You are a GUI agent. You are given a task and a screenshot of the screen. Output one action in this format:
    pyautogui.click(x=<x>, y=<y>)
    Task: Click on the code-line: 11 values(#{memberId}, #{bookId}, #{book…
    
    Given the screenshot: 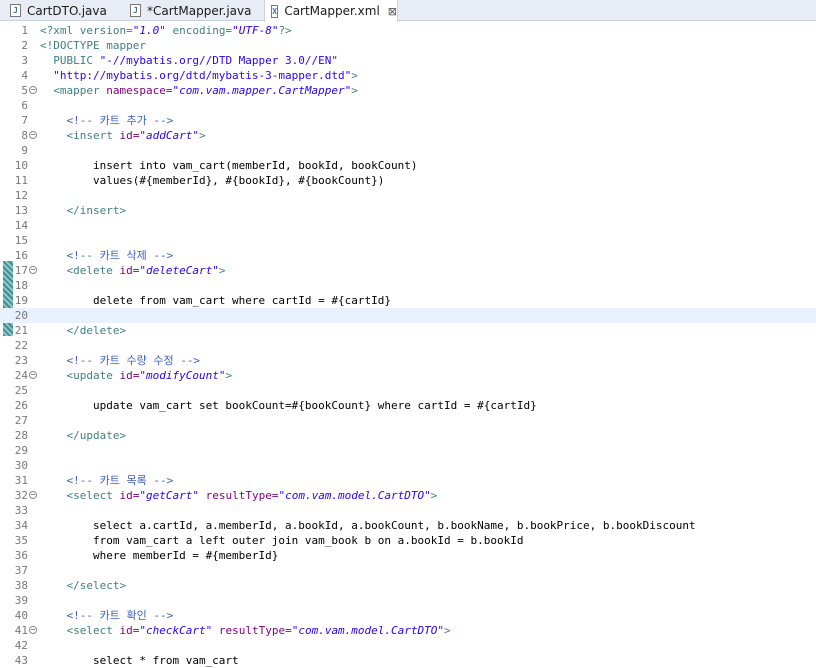 What is the action you would take?
    pyautogui.click(x=408, y=180)
    